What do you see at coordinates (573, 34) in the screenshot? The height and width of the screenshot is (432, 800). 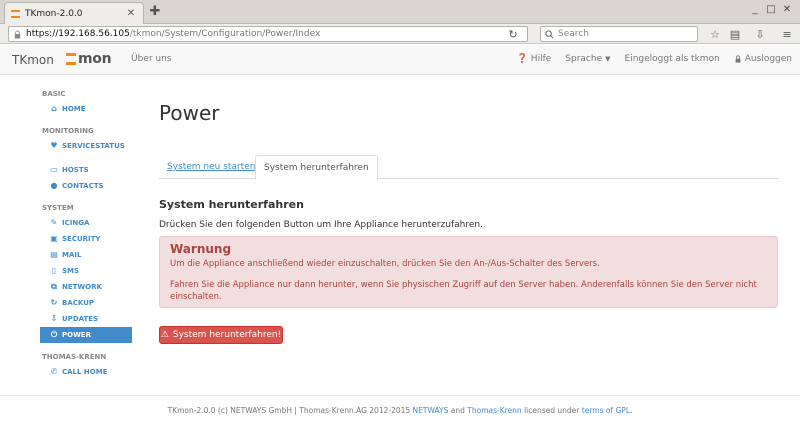 I see `search-input: Search` at bounding box center [573, 34].